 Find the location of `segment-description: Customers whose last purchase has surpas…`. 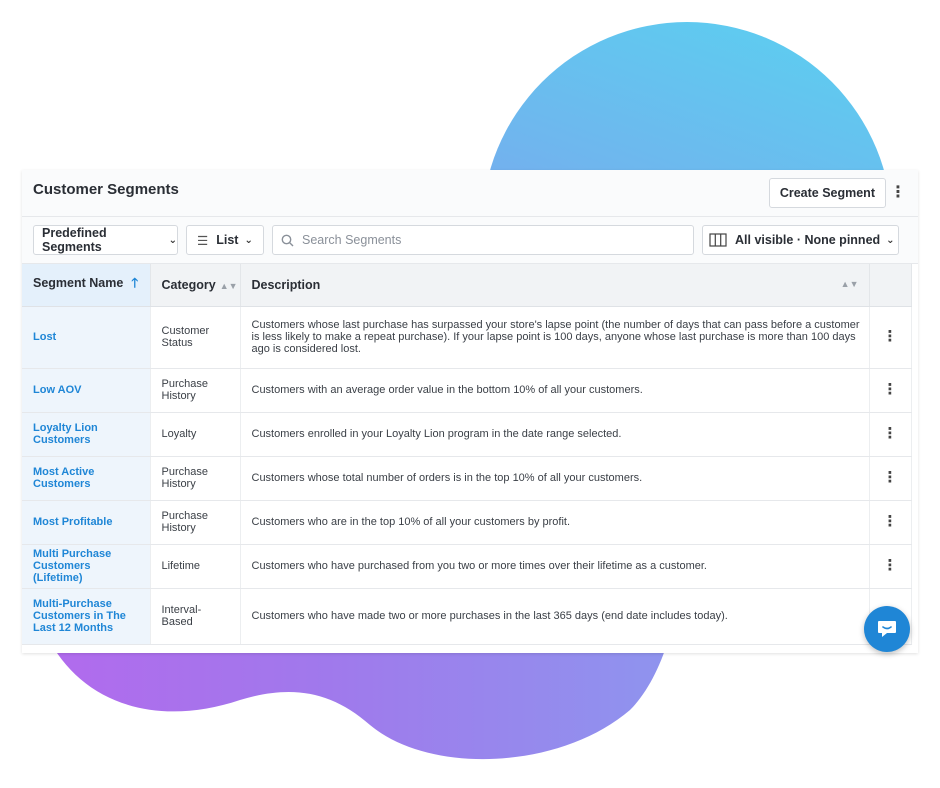

segment-description: Customers whose last purchase has surpas… is located at coordinates (555, 337).